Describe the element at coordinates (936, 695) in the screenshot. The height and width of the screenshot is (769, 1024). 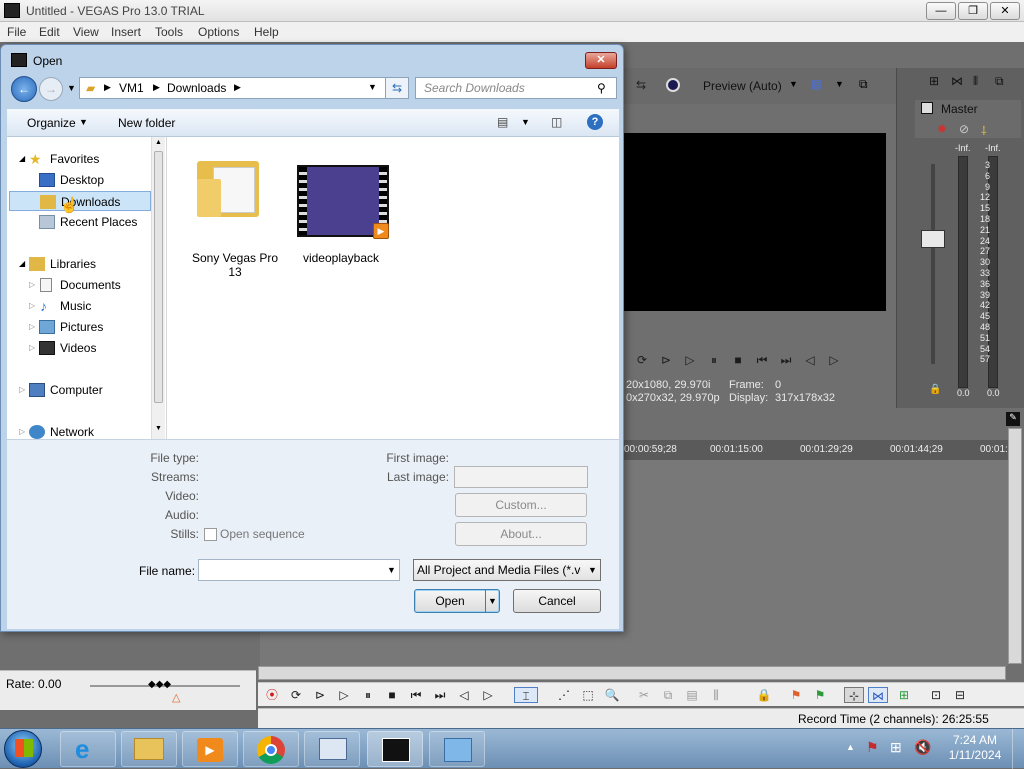
I see `lock-envelopes-icon: ⊡` at that location.